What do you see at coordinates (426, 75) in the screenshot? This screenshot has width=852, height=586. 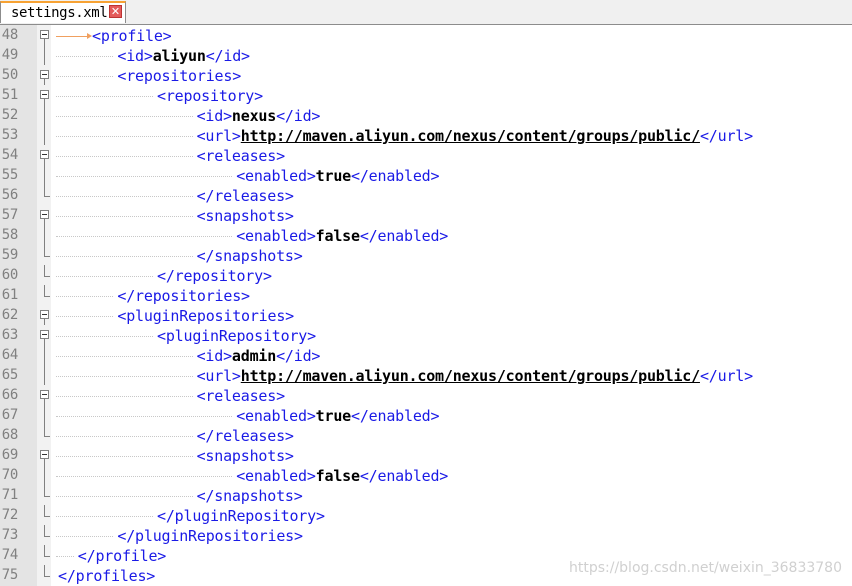 I see `code-line: 50 <repositories>` at bounding box center [426, 75].